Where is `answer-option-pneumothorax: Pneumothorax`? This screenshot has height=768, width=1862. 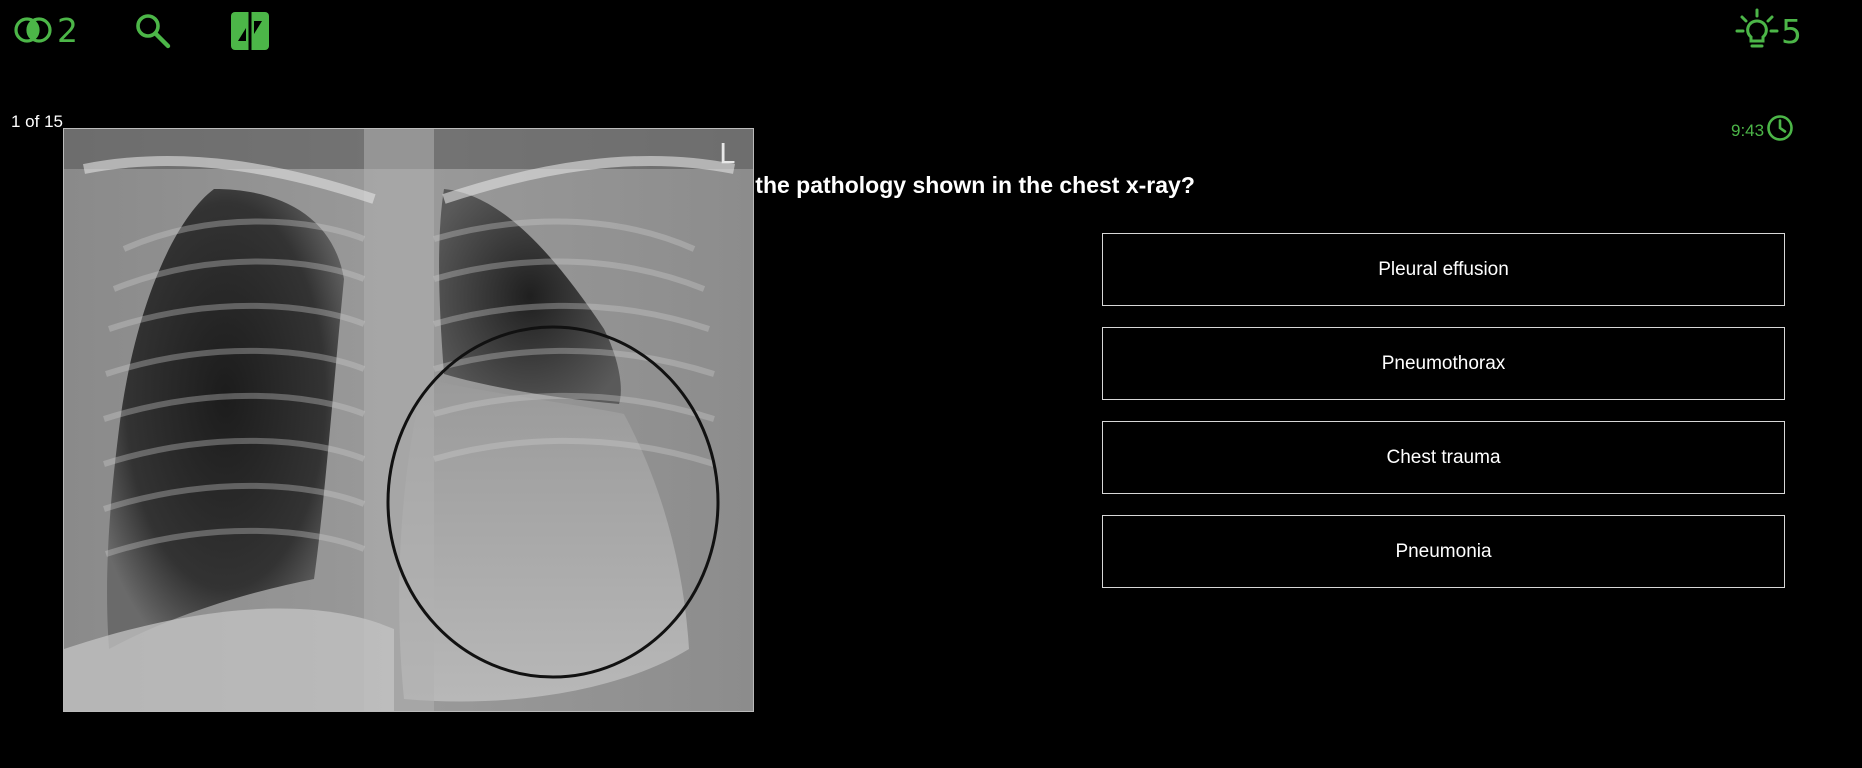 answer-option-pneumothorax: Pneumothorax is located at coordinates (1443, 363).